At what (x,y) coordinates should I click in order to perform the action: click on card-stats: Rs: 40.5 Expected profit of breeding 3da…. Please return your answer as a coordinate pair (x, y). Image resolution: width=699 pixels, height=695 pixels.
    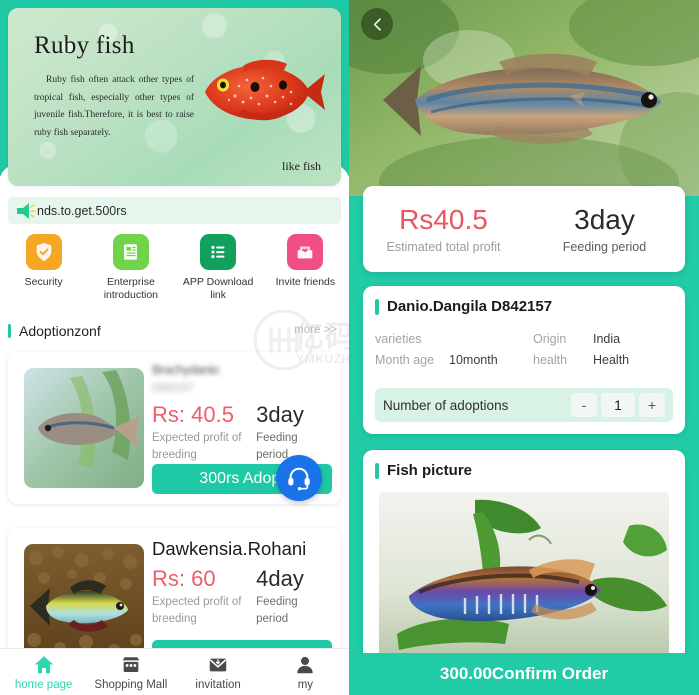
    Looking at the image, I should click on (241, 432).